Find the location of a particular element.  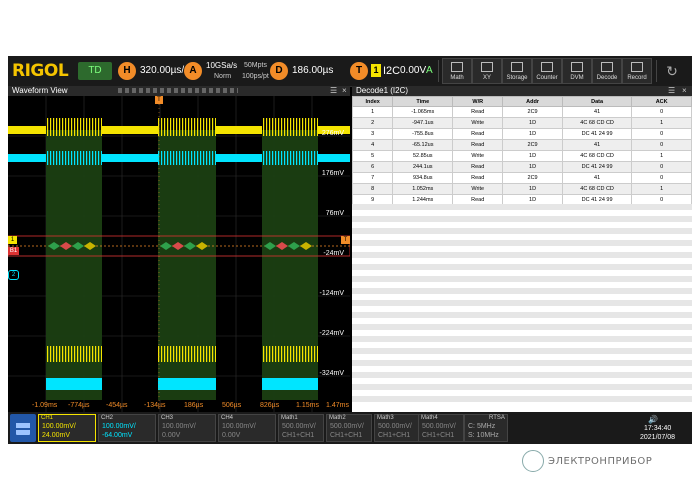

rigol-logo: RIGOL is located at coordinates (40, 71).